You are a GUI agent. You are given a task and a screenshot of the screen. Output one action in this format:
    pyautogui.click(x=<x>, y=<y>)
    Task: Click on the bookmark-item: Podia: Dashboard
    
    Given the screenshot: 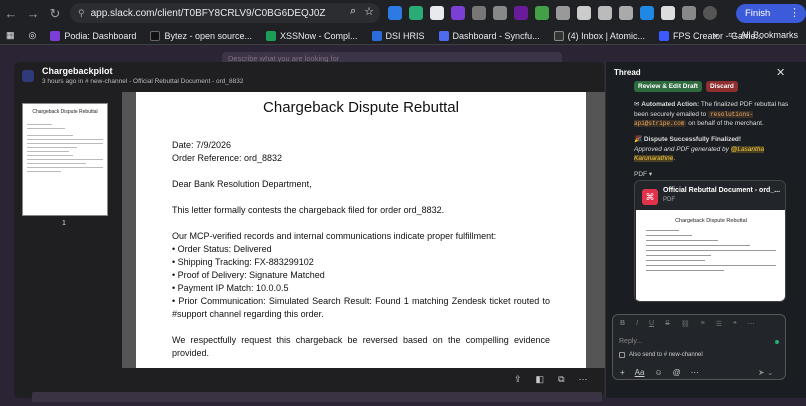 What is the action you would take?
    pyautogui.click(x=93, y=35)
    